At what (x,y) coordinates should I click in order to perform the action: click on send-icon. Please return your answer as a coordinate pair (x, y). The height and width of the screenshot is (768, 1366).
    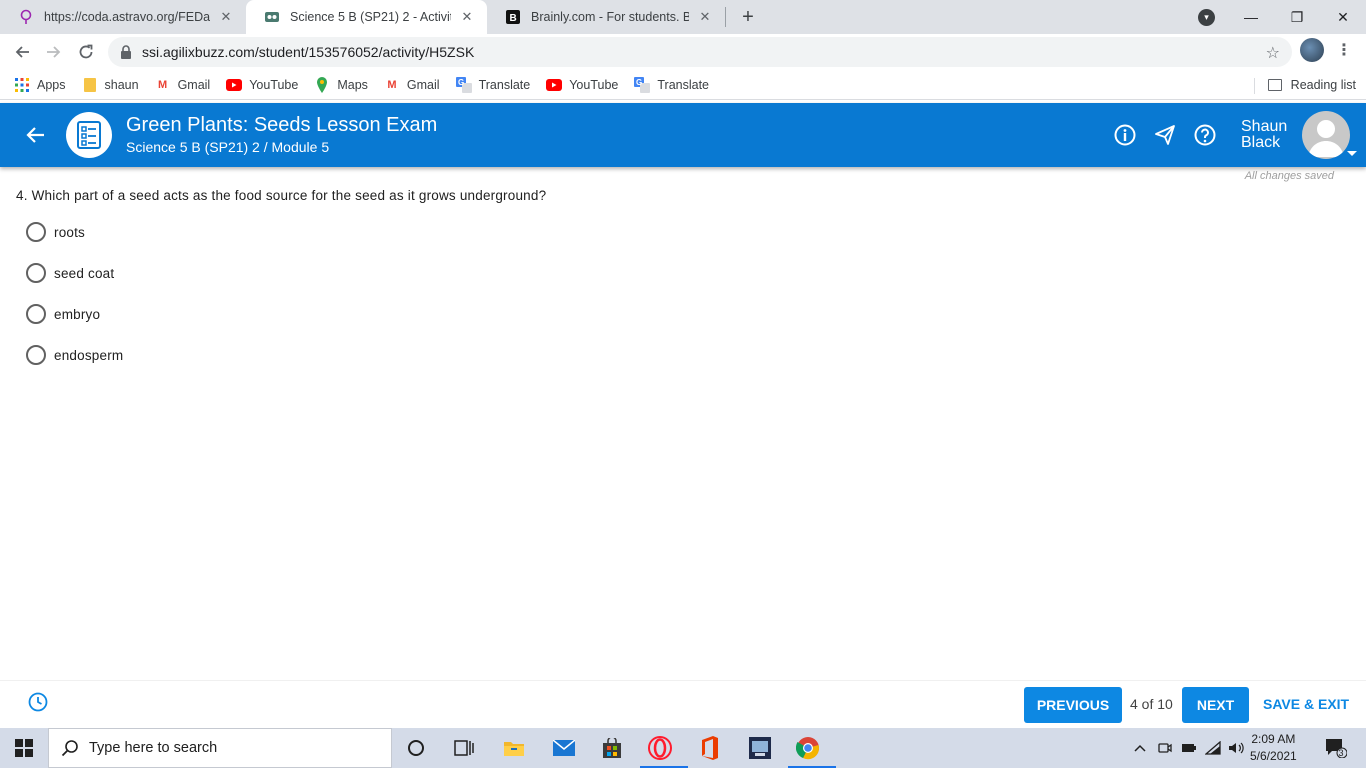
    Looking at the image, I should click on (1165, 135).